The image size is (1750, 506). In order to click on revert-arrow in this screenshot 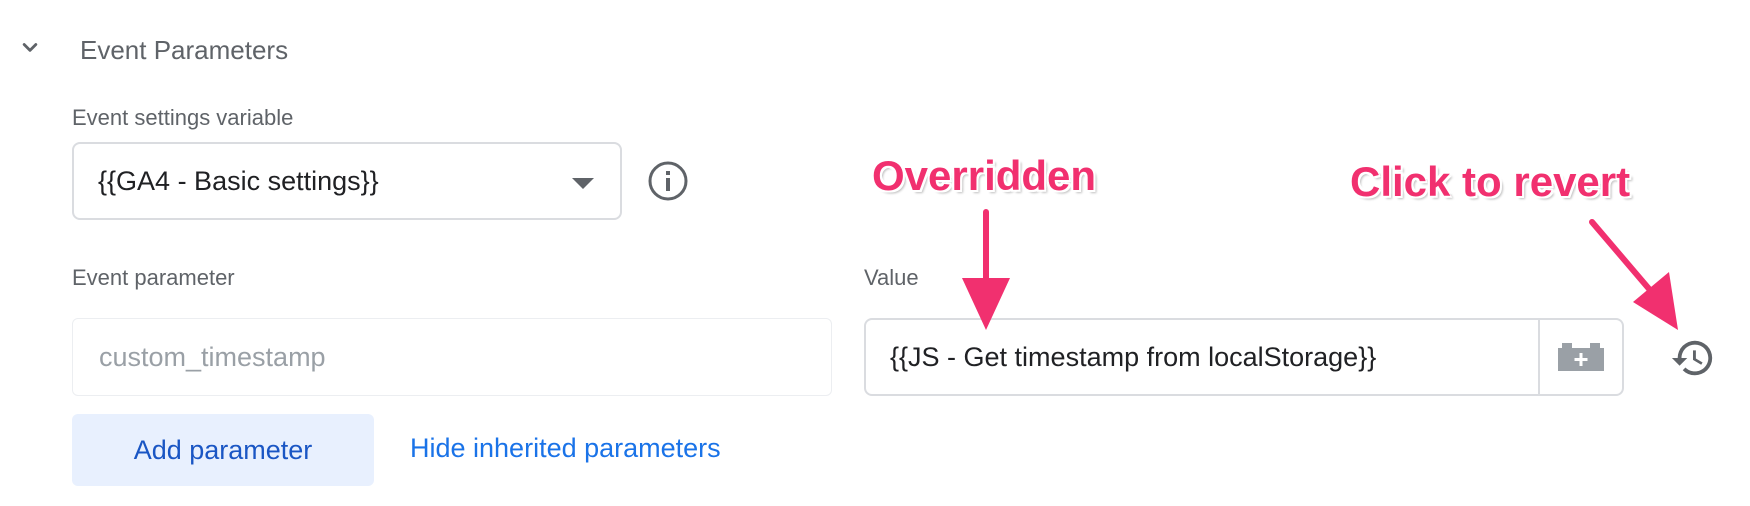, I will do `click(1633, 274)`.